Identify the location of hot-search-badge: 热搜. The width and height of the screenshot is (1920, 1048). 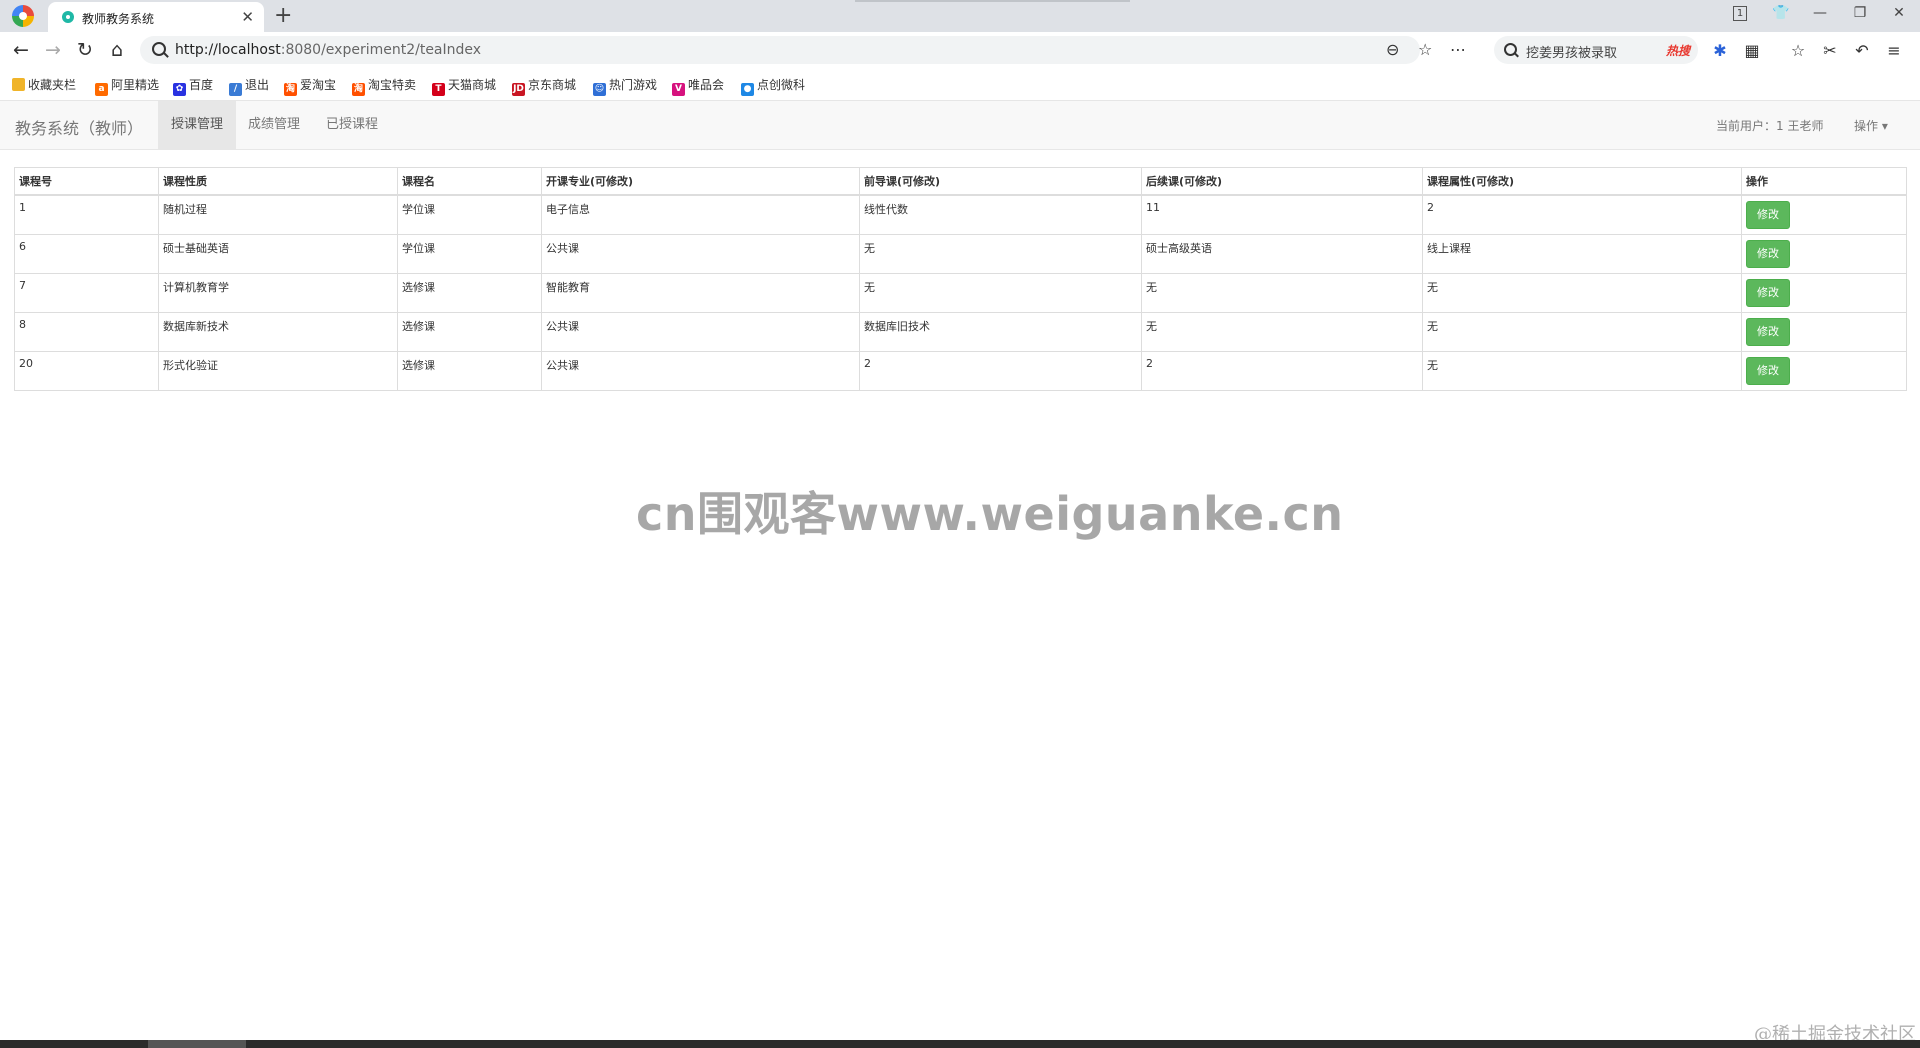
(1678, 50).